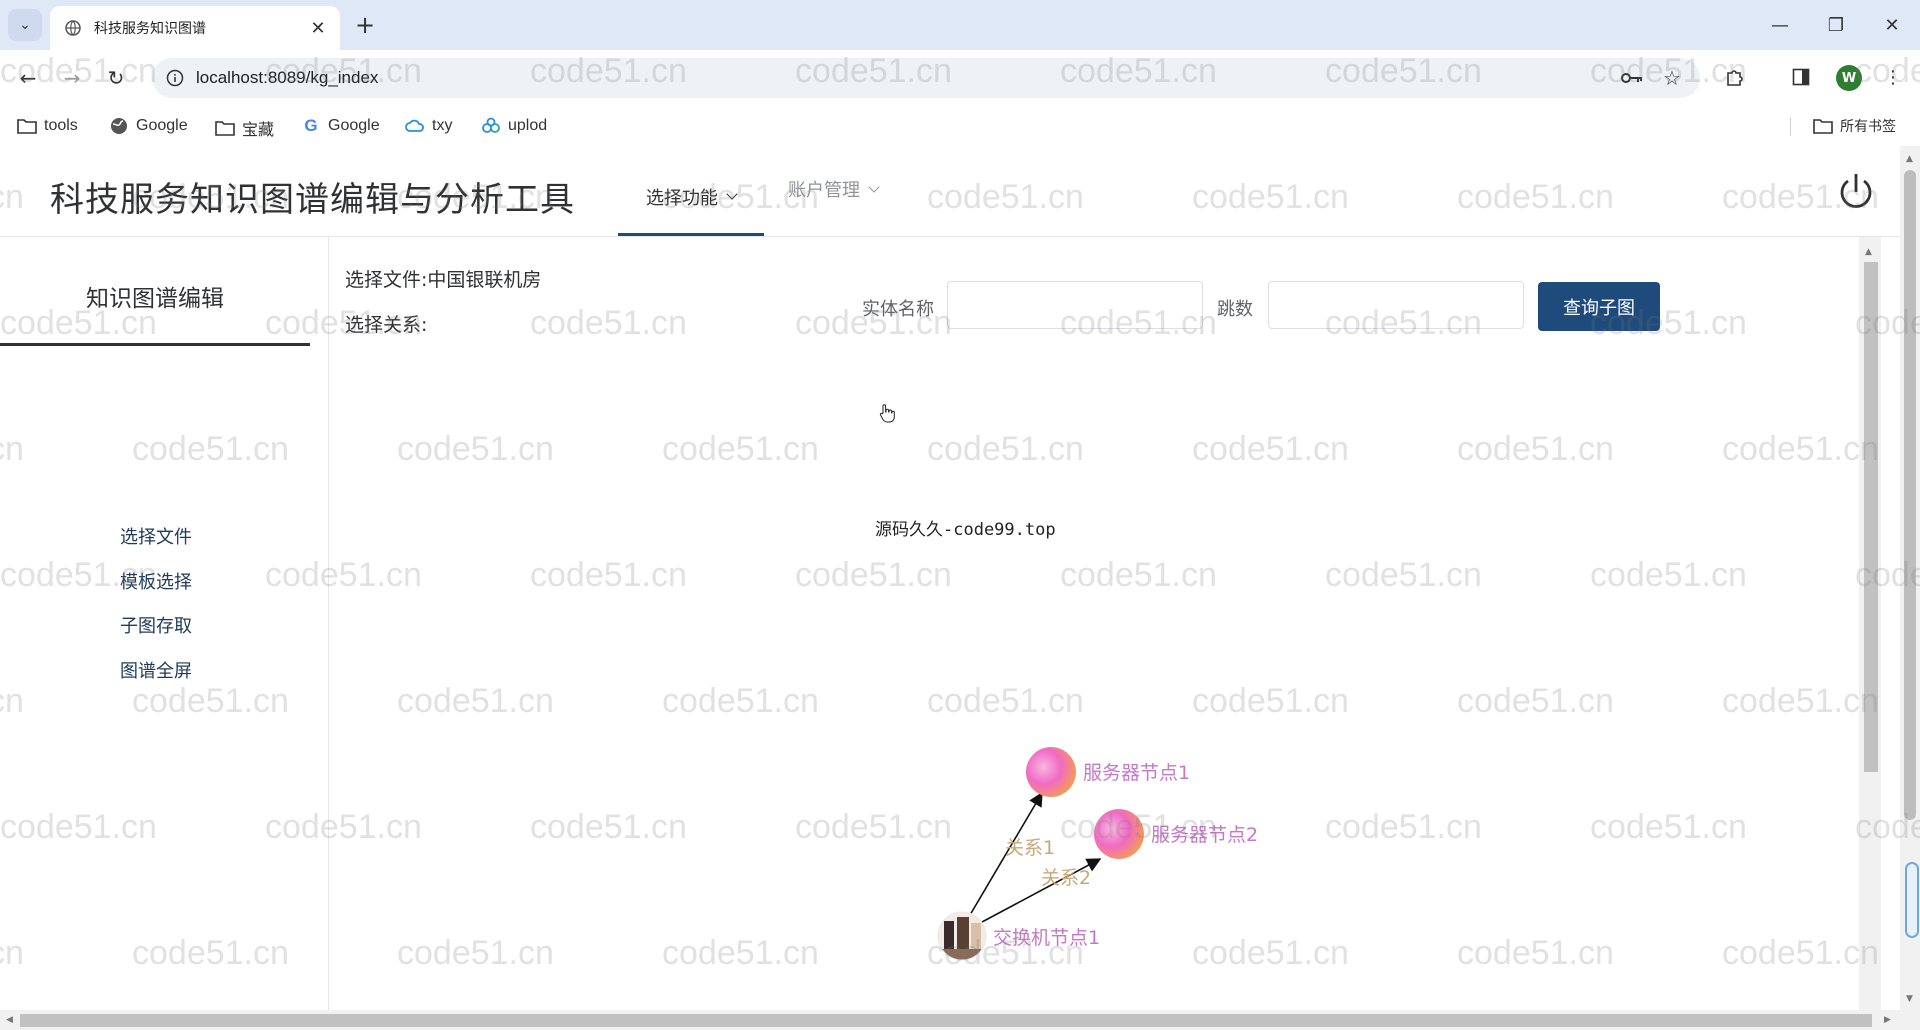 The width and height of the screenshot is (1920, 1030). I want to click on edge-label: 关系2, so click(1066, 878).